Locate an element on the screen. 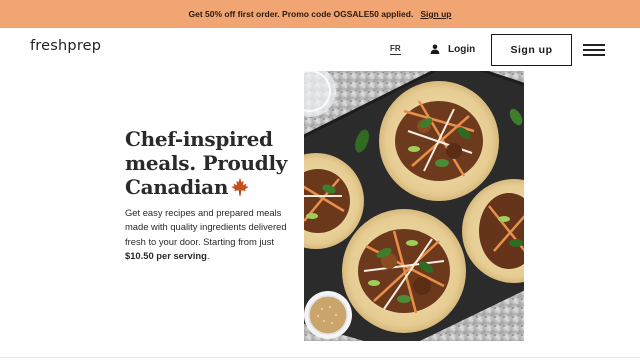 This screenshot has height=360, width=640. signup-button: Sign up is located at coordinates (531, 50).